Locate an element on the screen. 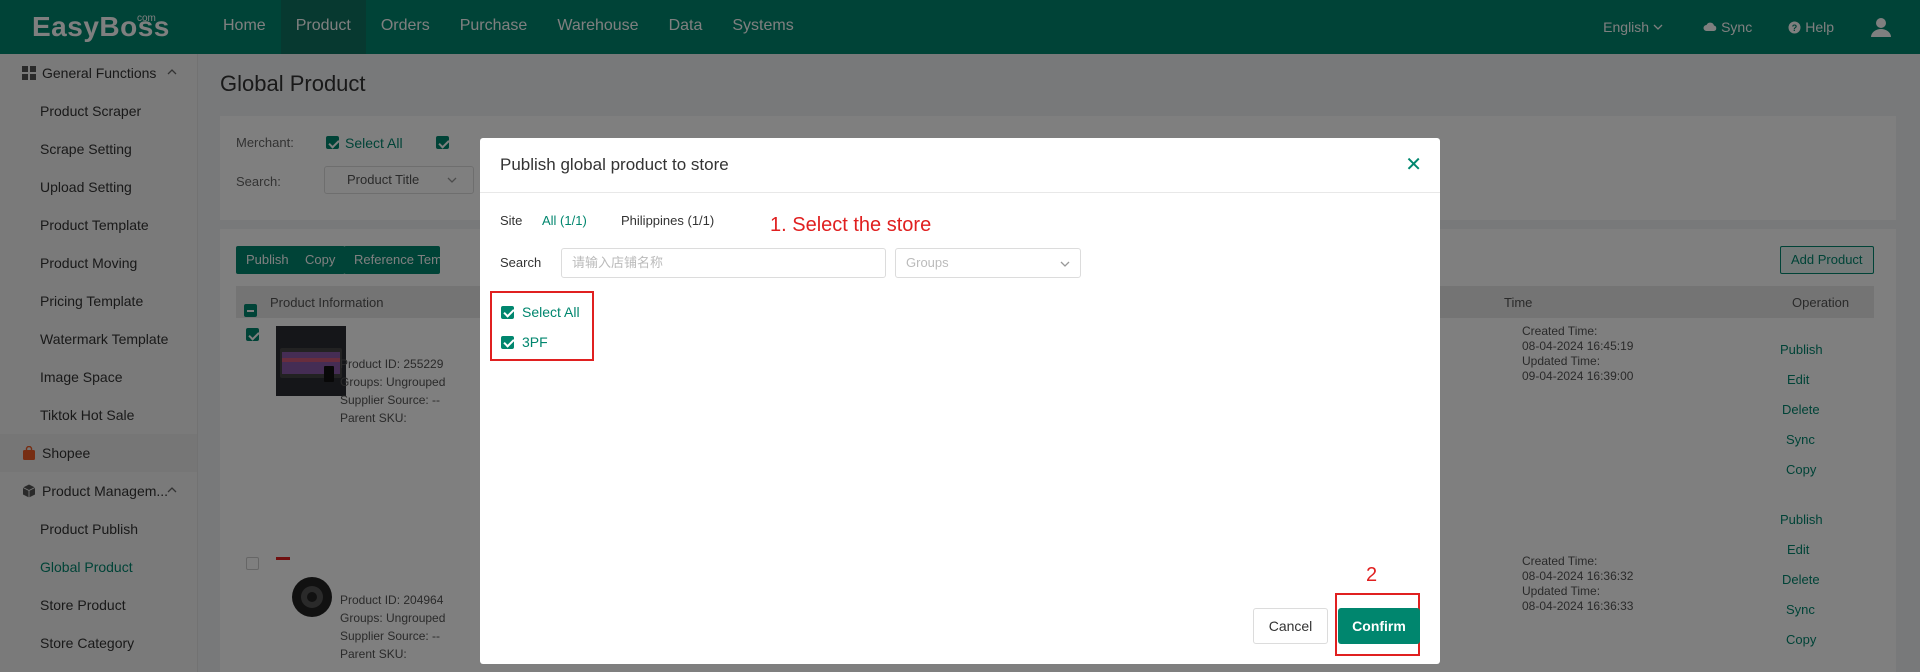 The width and height of the screenshot is (1920, 672). modal-title: Publish global product to store is located at coordinates (614, 164).